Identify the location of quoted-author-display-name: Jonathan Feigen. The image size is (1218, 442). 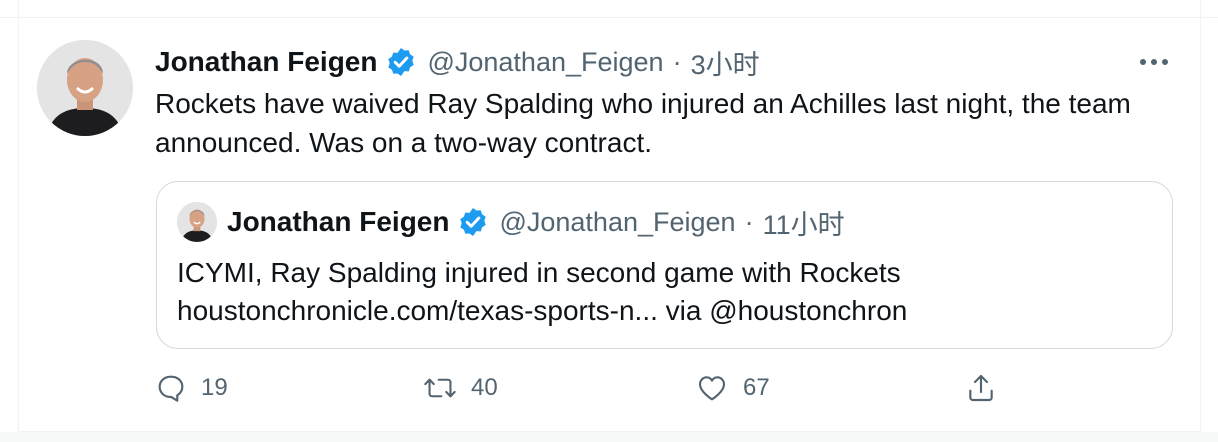
(338, 221).